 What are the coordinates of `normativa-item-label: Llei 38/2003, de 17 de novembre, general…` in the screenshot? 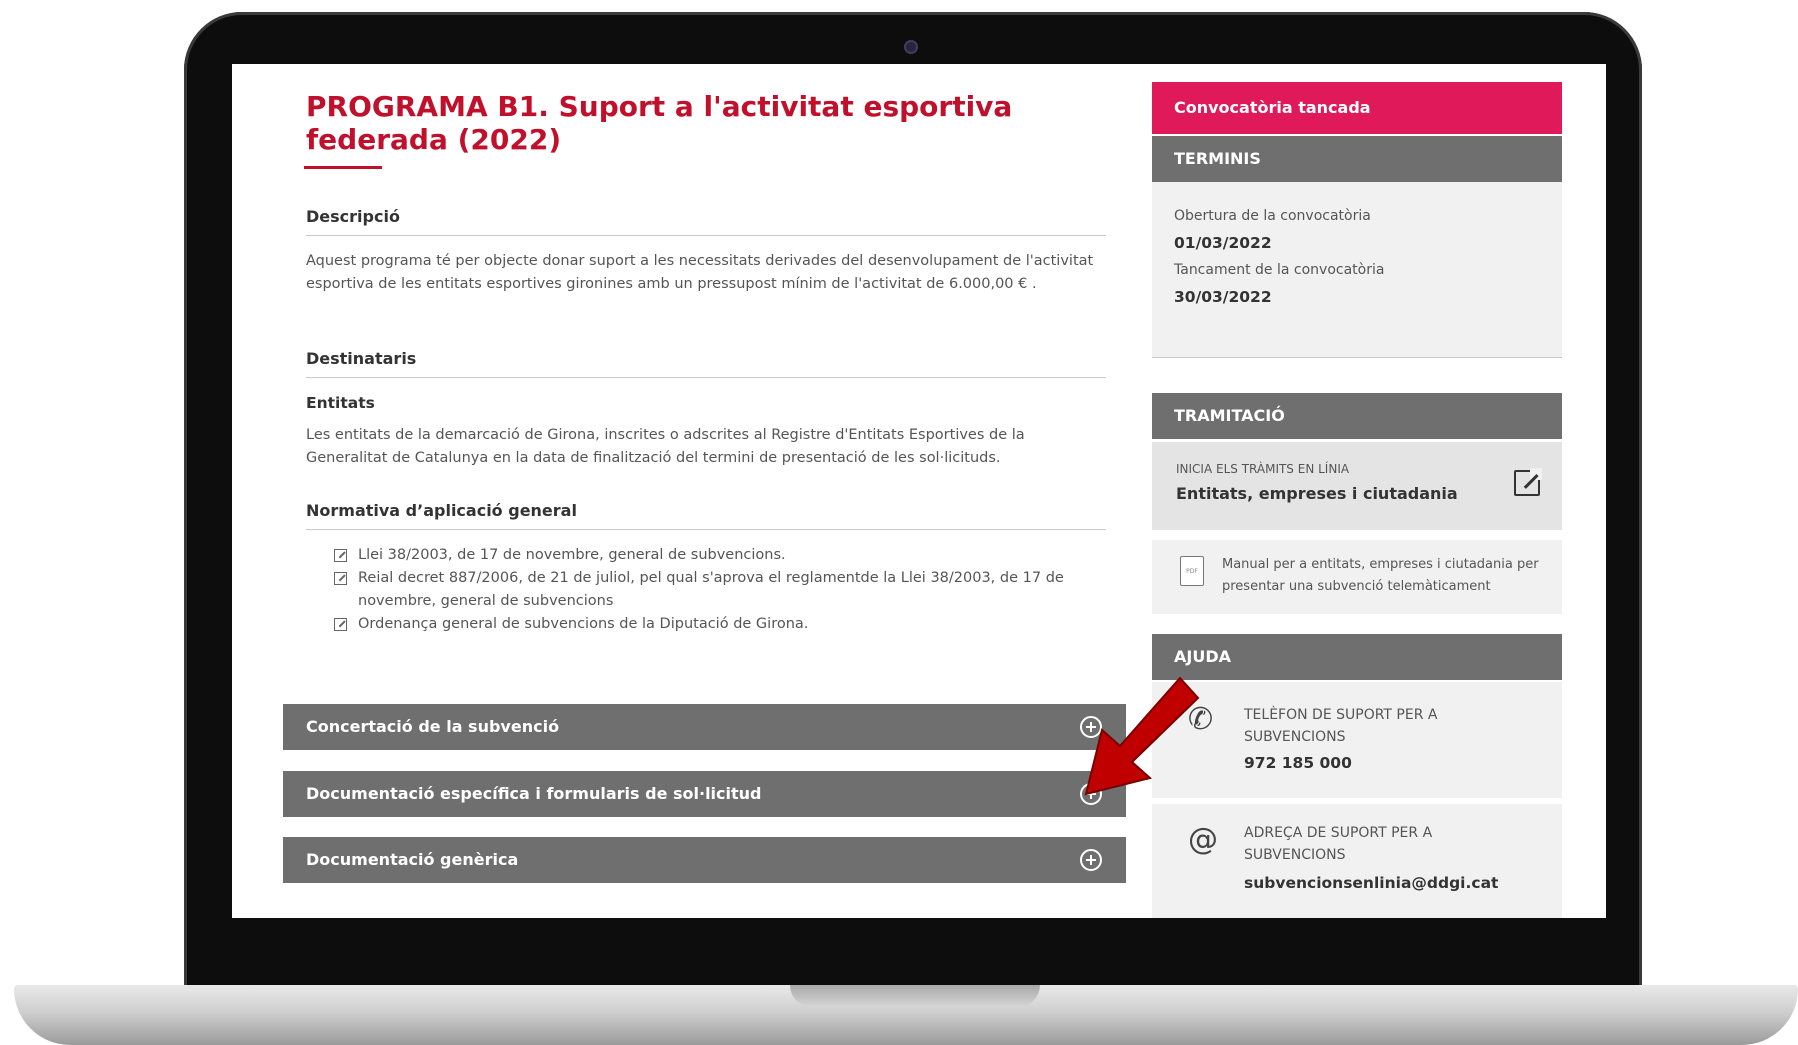 It's located at (572, 555).